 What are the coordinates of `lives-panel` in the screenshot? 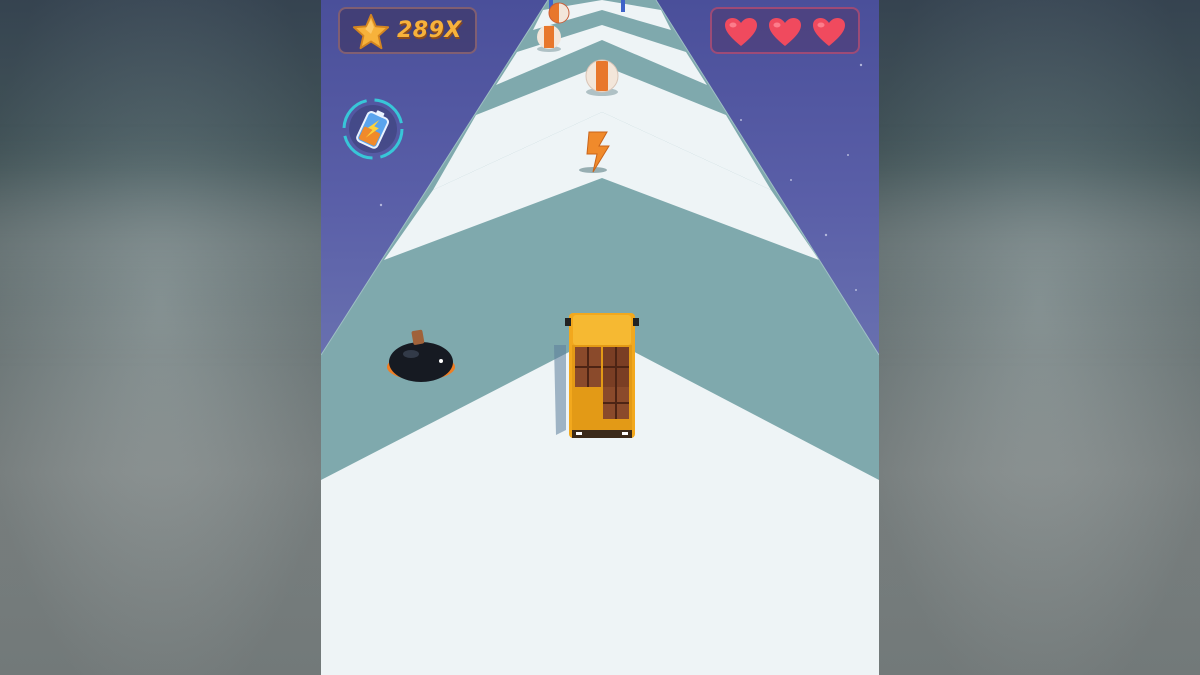 It's located at (785, 30).